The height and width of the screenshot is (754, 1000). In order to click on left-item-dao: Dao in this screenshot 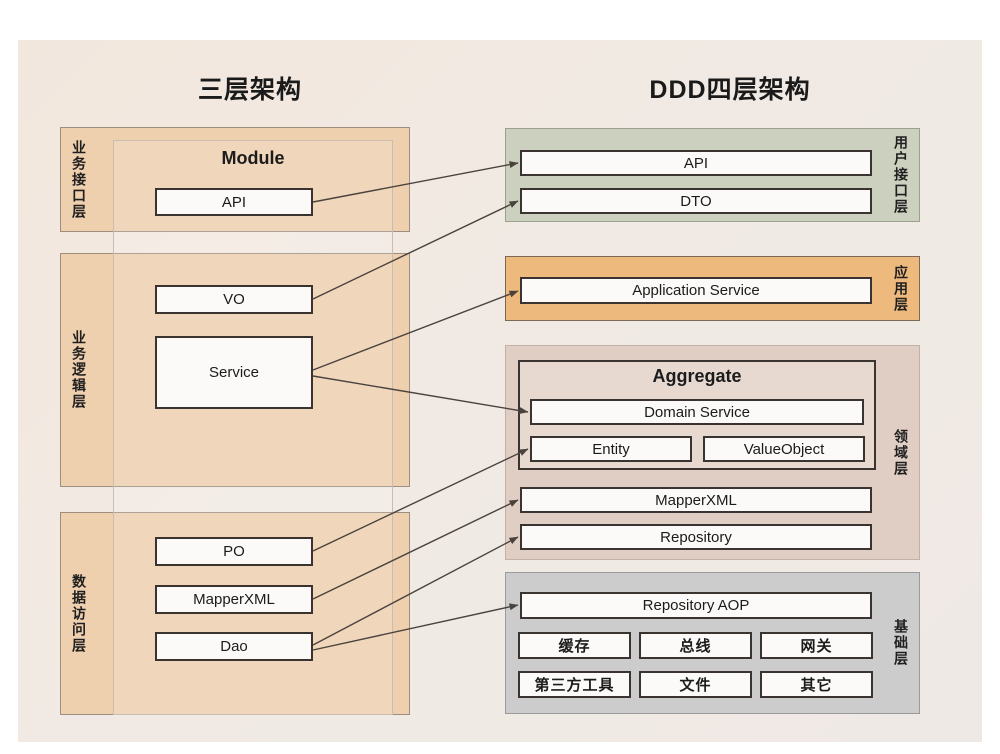, I will do `click(234, 646)`.